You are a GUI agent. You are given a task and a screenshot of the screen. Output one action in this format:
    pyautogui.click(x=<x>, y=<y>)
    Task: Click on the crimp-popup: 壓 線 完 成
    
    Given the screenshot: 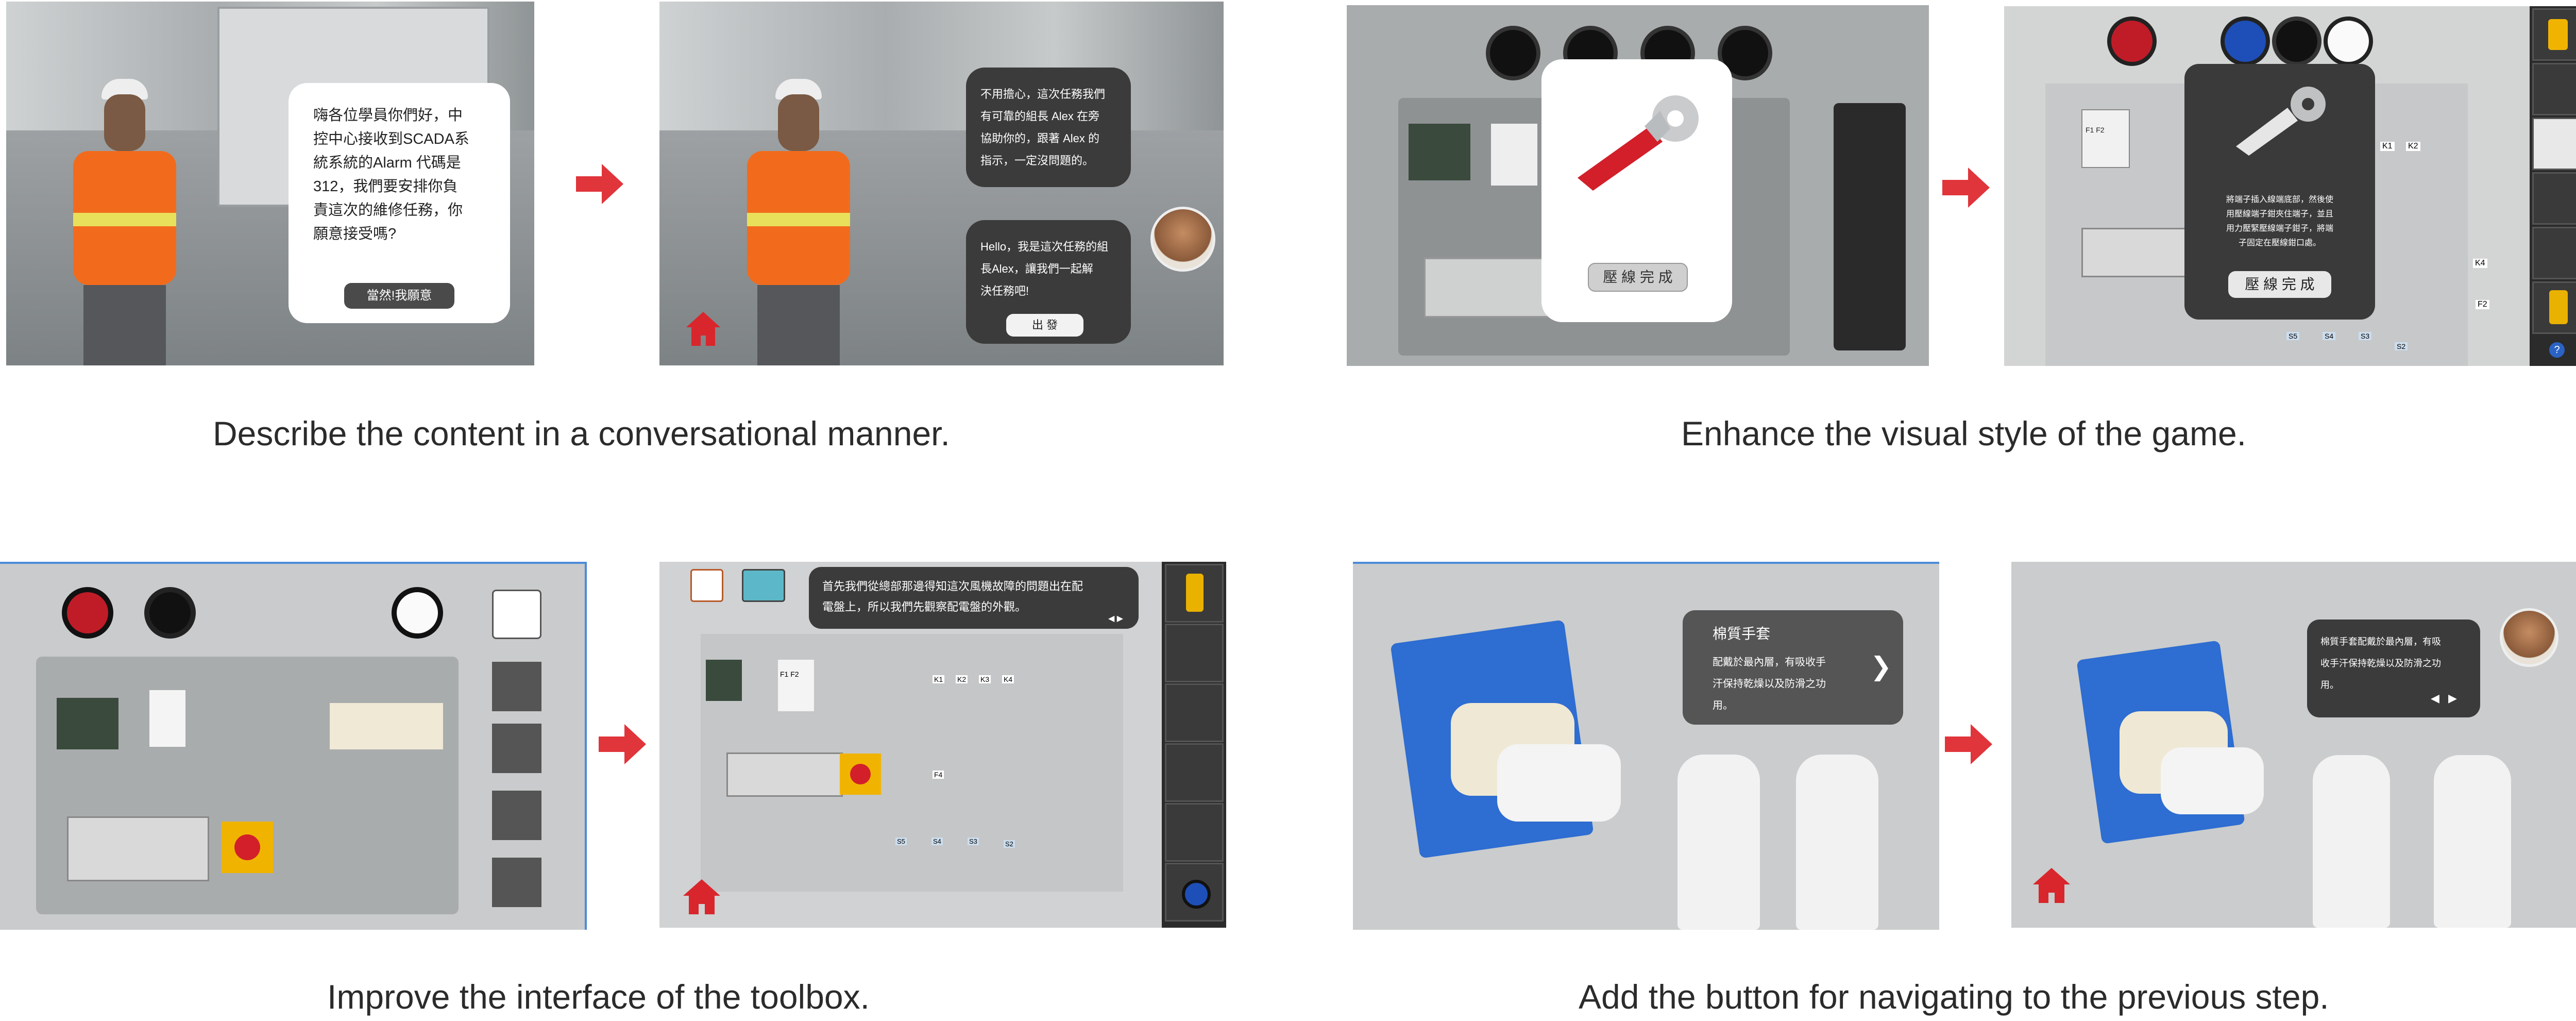 What is the action you would take?
    pyautogui.click(x=1636, y=190)
    